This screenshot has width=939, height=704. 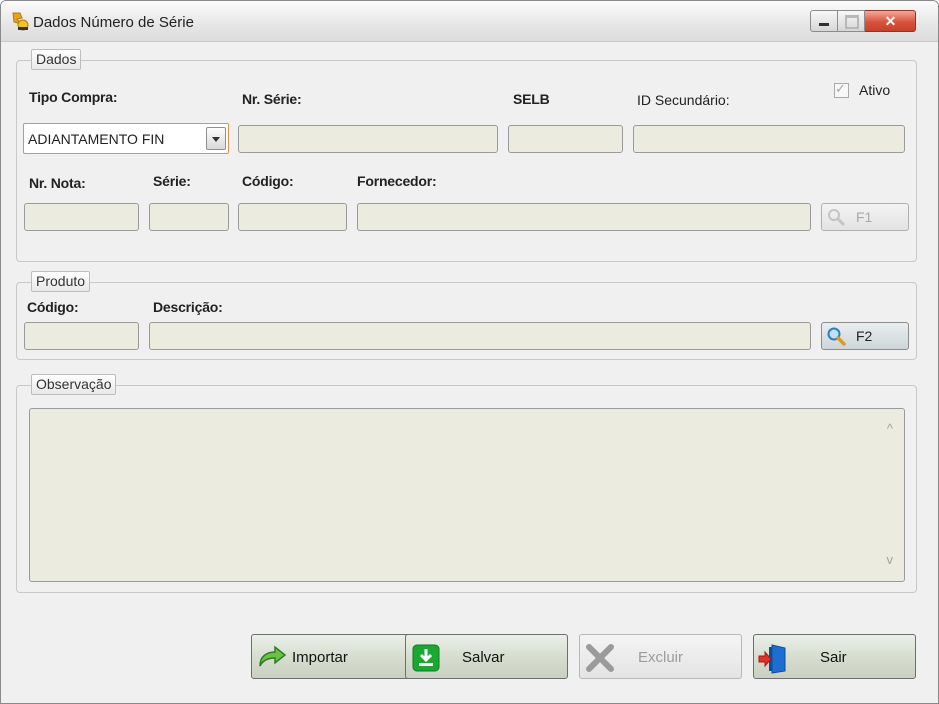 I want to click on dados-legend: Dados, so click(x=56, y=59).